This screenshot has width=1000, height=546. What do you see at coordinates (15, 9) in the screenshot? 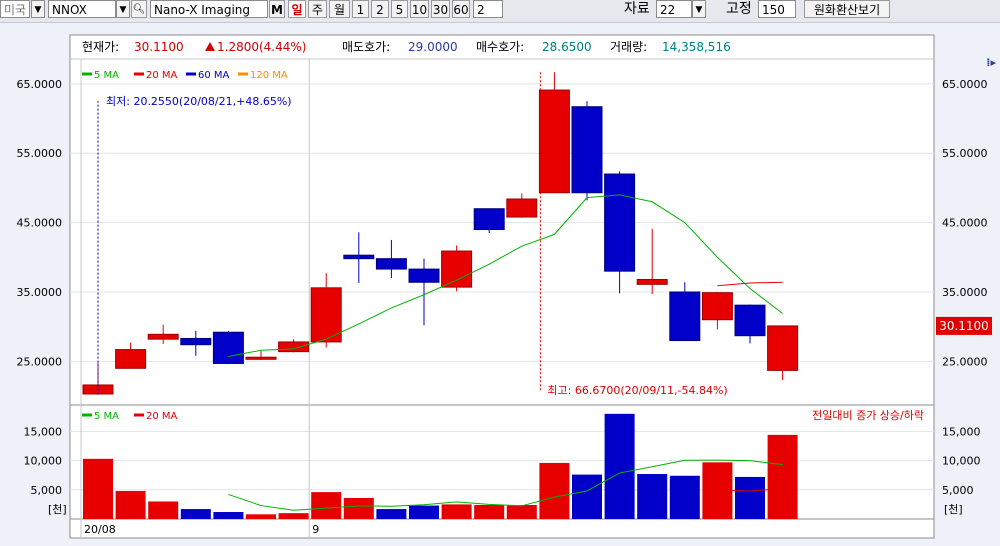
I see `market-select: 미국` at bounding box center [15, 9].